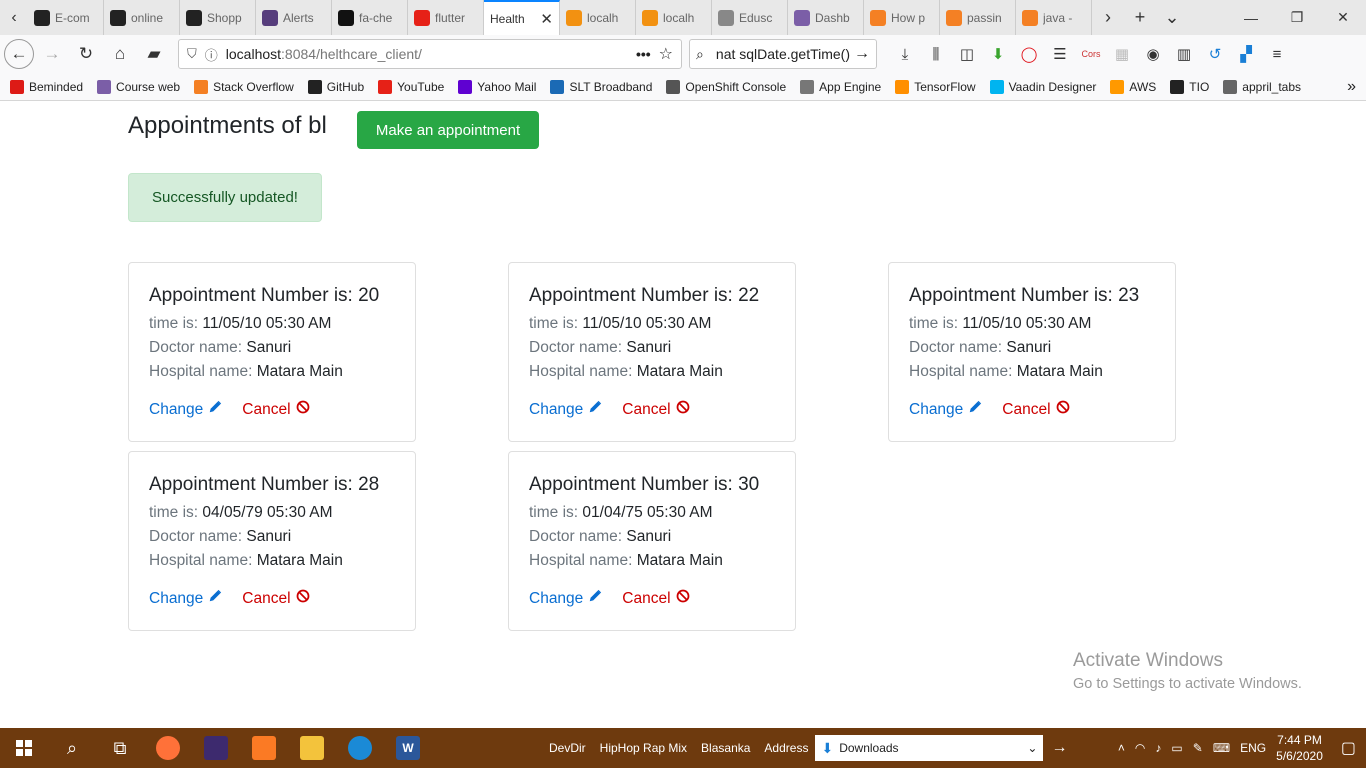 This screenshot has width=1366, height=768. What do you see at coordinates (168, 748) in the screenshot?
I see `taskbar-firefox` at bounding box center [168, 748].